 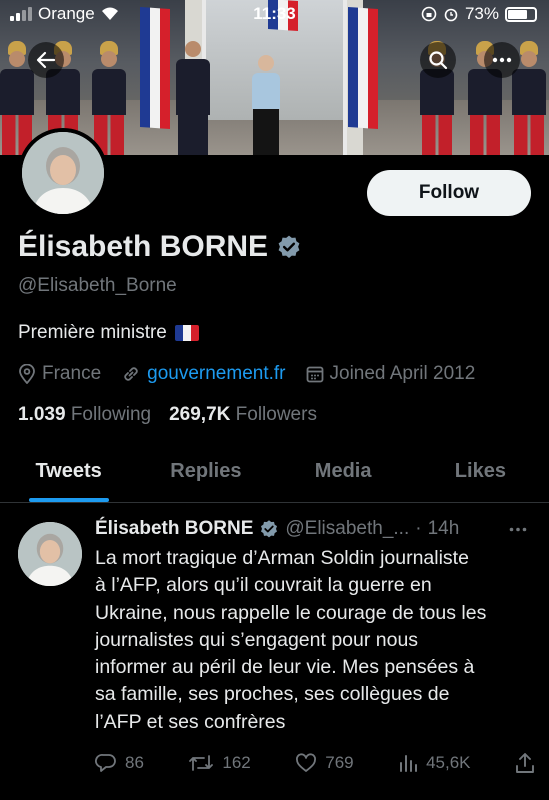 I want to click on tab-label: Tweets, so click(x=68, y=471).